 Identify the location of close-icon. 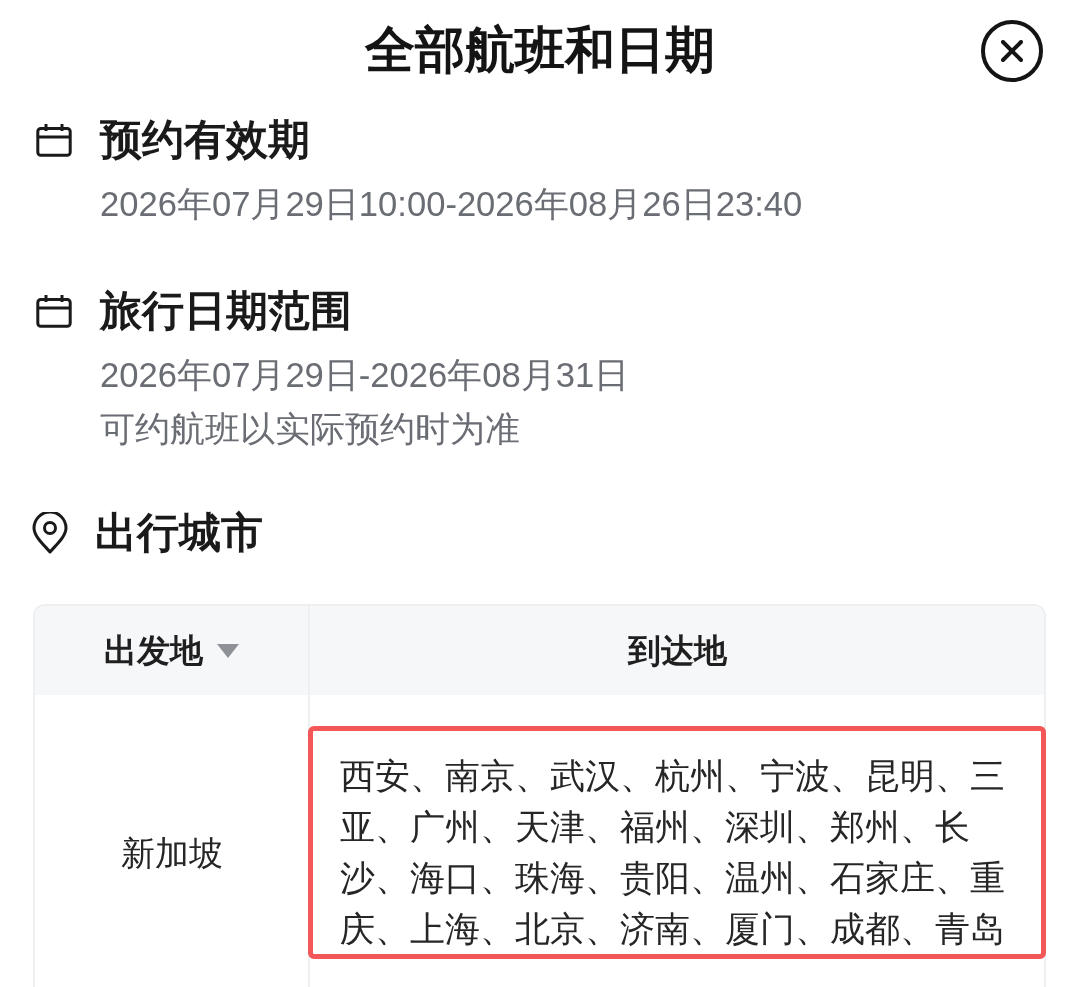
(1012, 51).